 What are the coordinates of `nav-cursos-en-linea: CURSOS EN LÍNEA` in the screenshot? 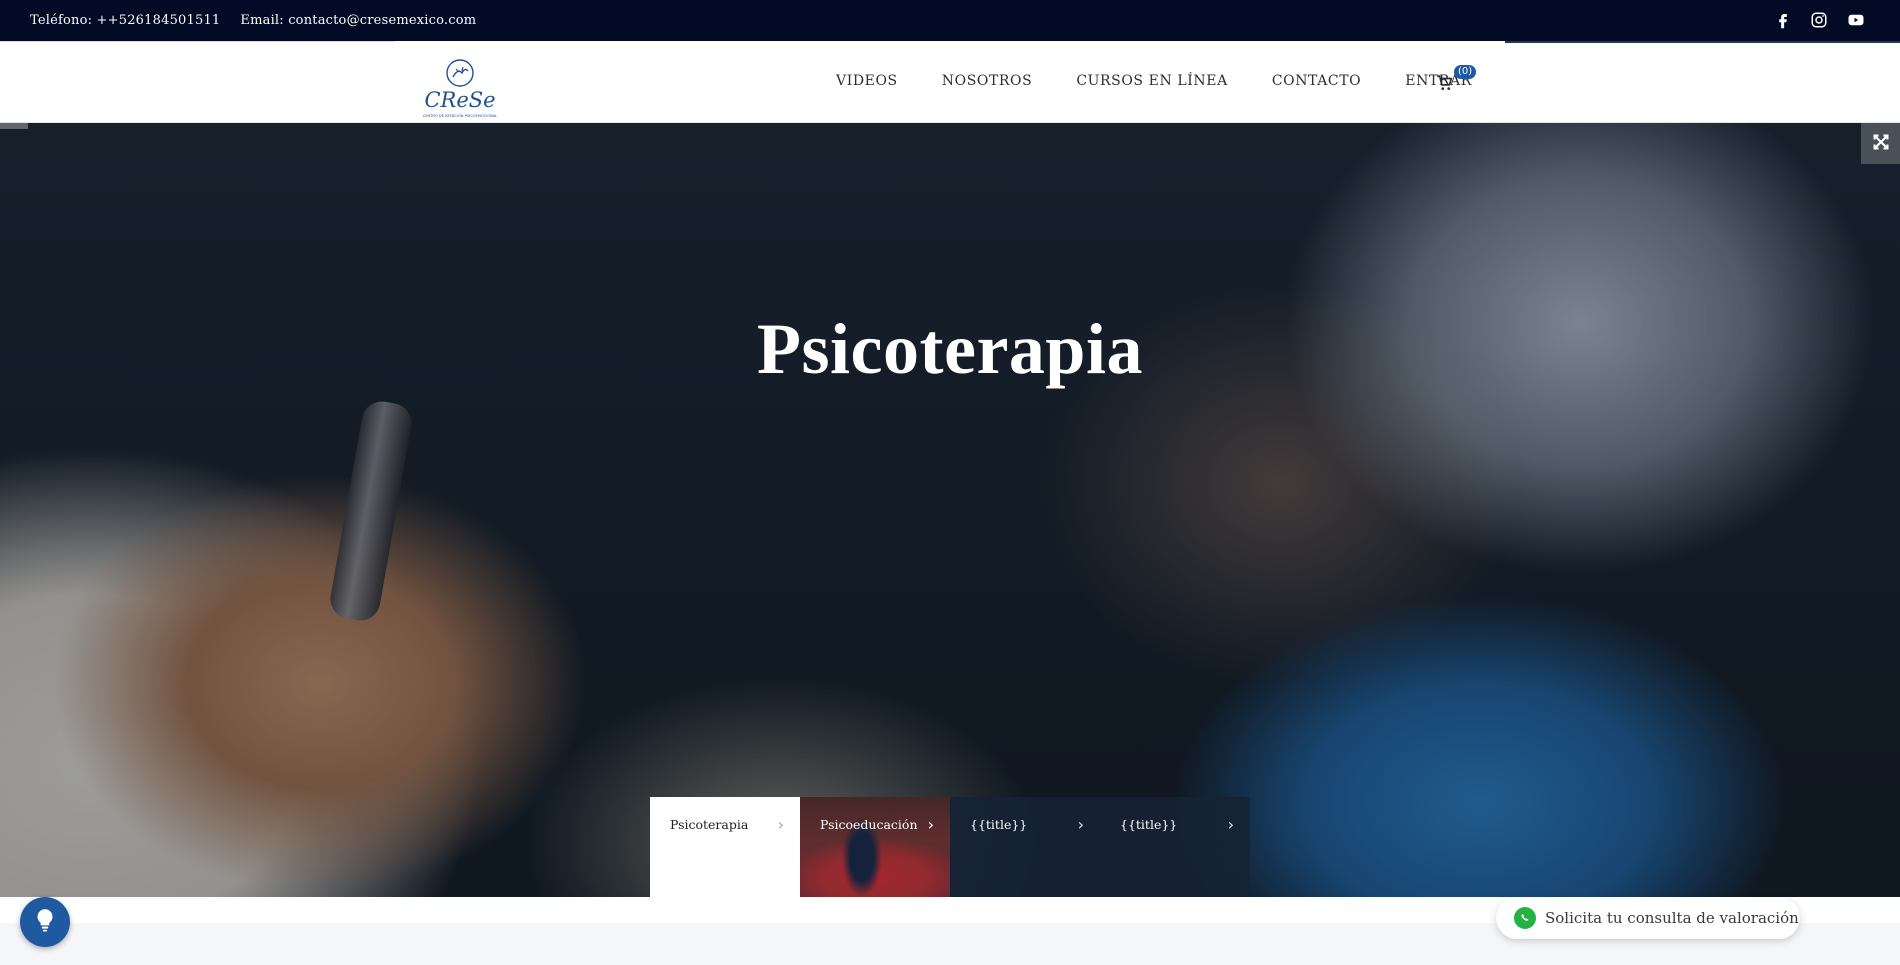 It's located at (1152, 81).